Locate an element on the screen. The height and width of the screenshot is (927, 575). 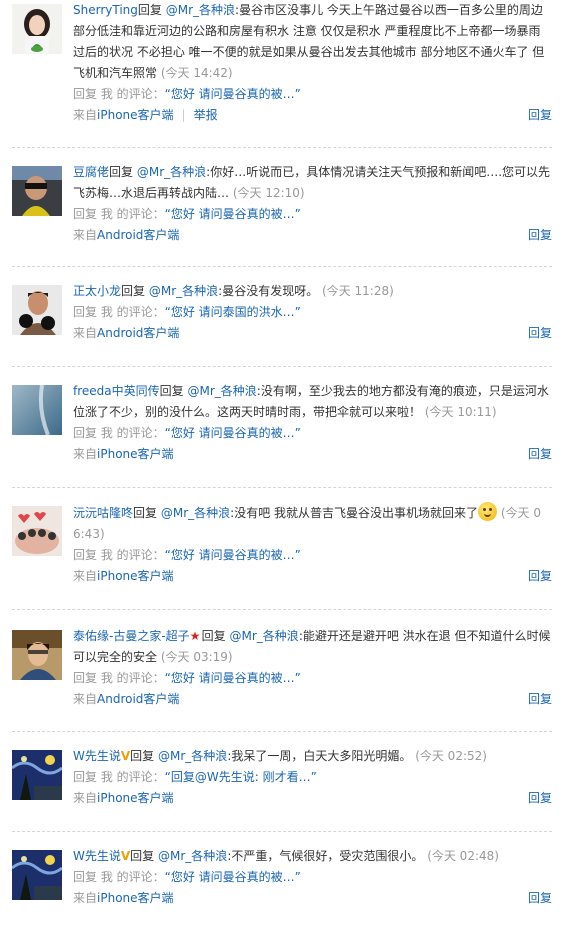
reply-context: 回复 我 的评论：“您好 请问泰国的洪水…” is located at coordinates (312, 312).